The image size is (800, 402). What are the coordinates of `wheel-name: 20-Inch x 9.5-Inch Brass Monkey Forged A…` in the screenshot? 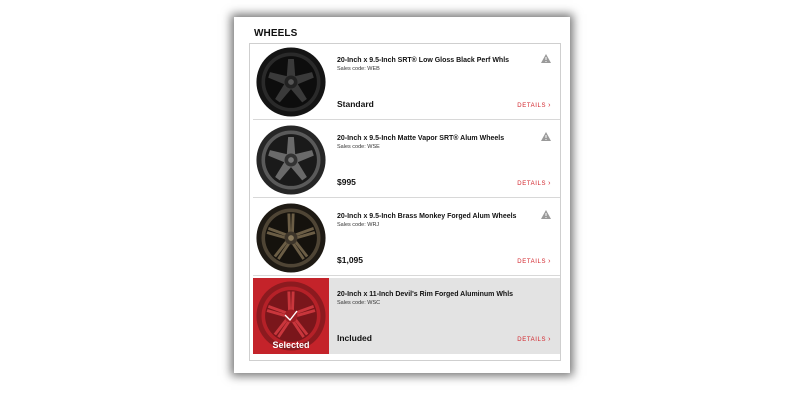 It's located at (427, 216).